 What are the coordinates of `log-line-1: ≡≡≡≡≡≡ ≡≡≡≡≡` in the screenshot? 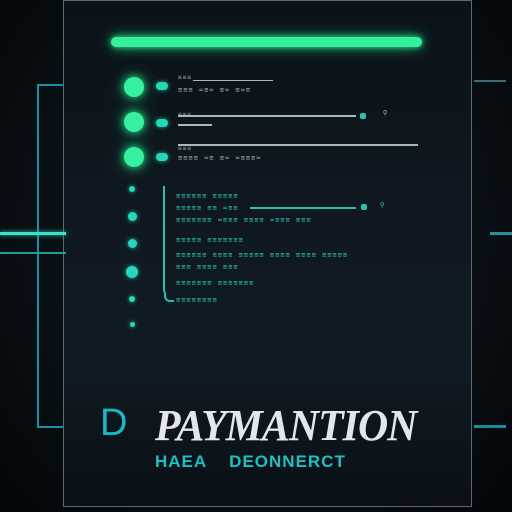 It's located at (207, 196).